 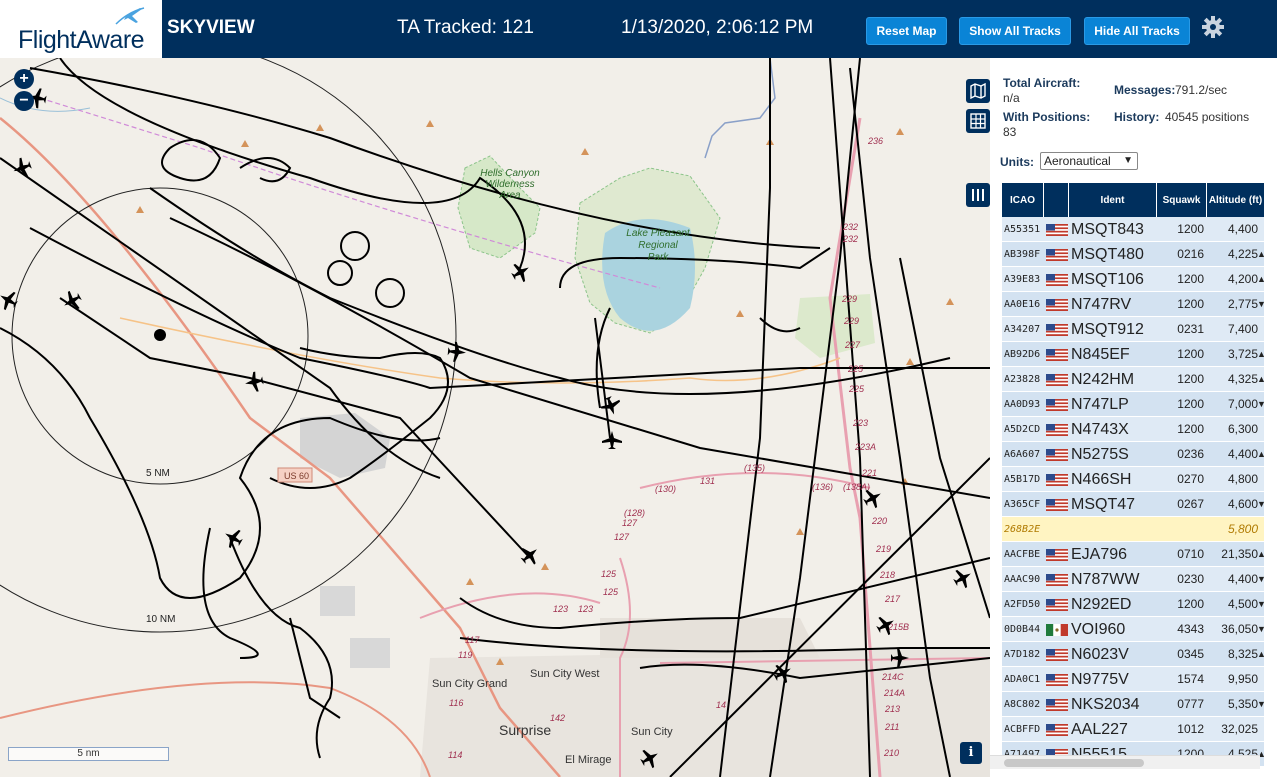 I want to click on squawk-cell: 1012, so click(x=1190, y=729).